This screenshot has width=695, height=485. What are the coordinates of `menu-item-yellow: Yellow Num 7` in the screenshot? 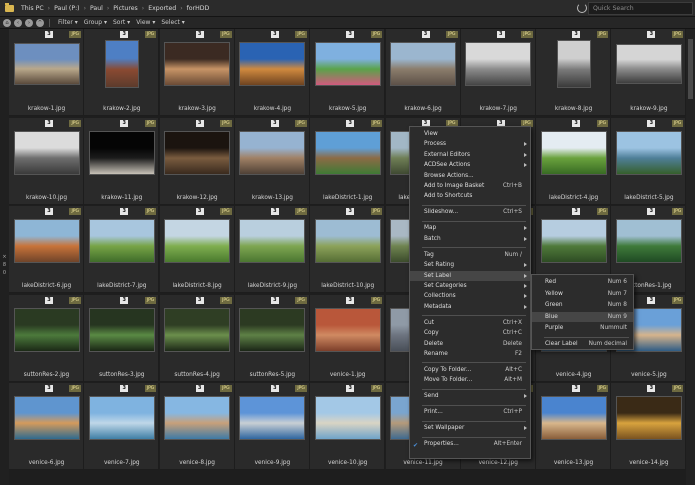 It's located at (582, 294).